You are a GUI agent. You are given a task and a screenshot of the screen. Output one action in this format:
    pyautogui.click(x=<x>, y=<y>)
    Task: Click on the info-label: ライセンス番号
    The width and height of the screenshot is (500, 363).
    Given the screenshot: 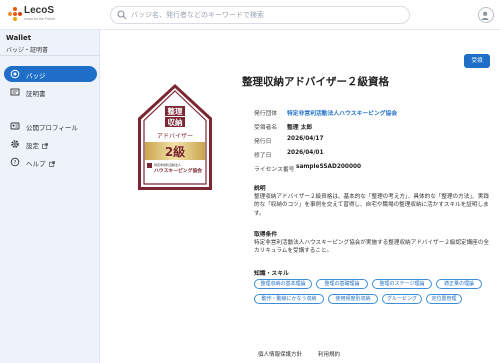 What is the action you would take?
    pyautogui.click(x=274, y=170)
    